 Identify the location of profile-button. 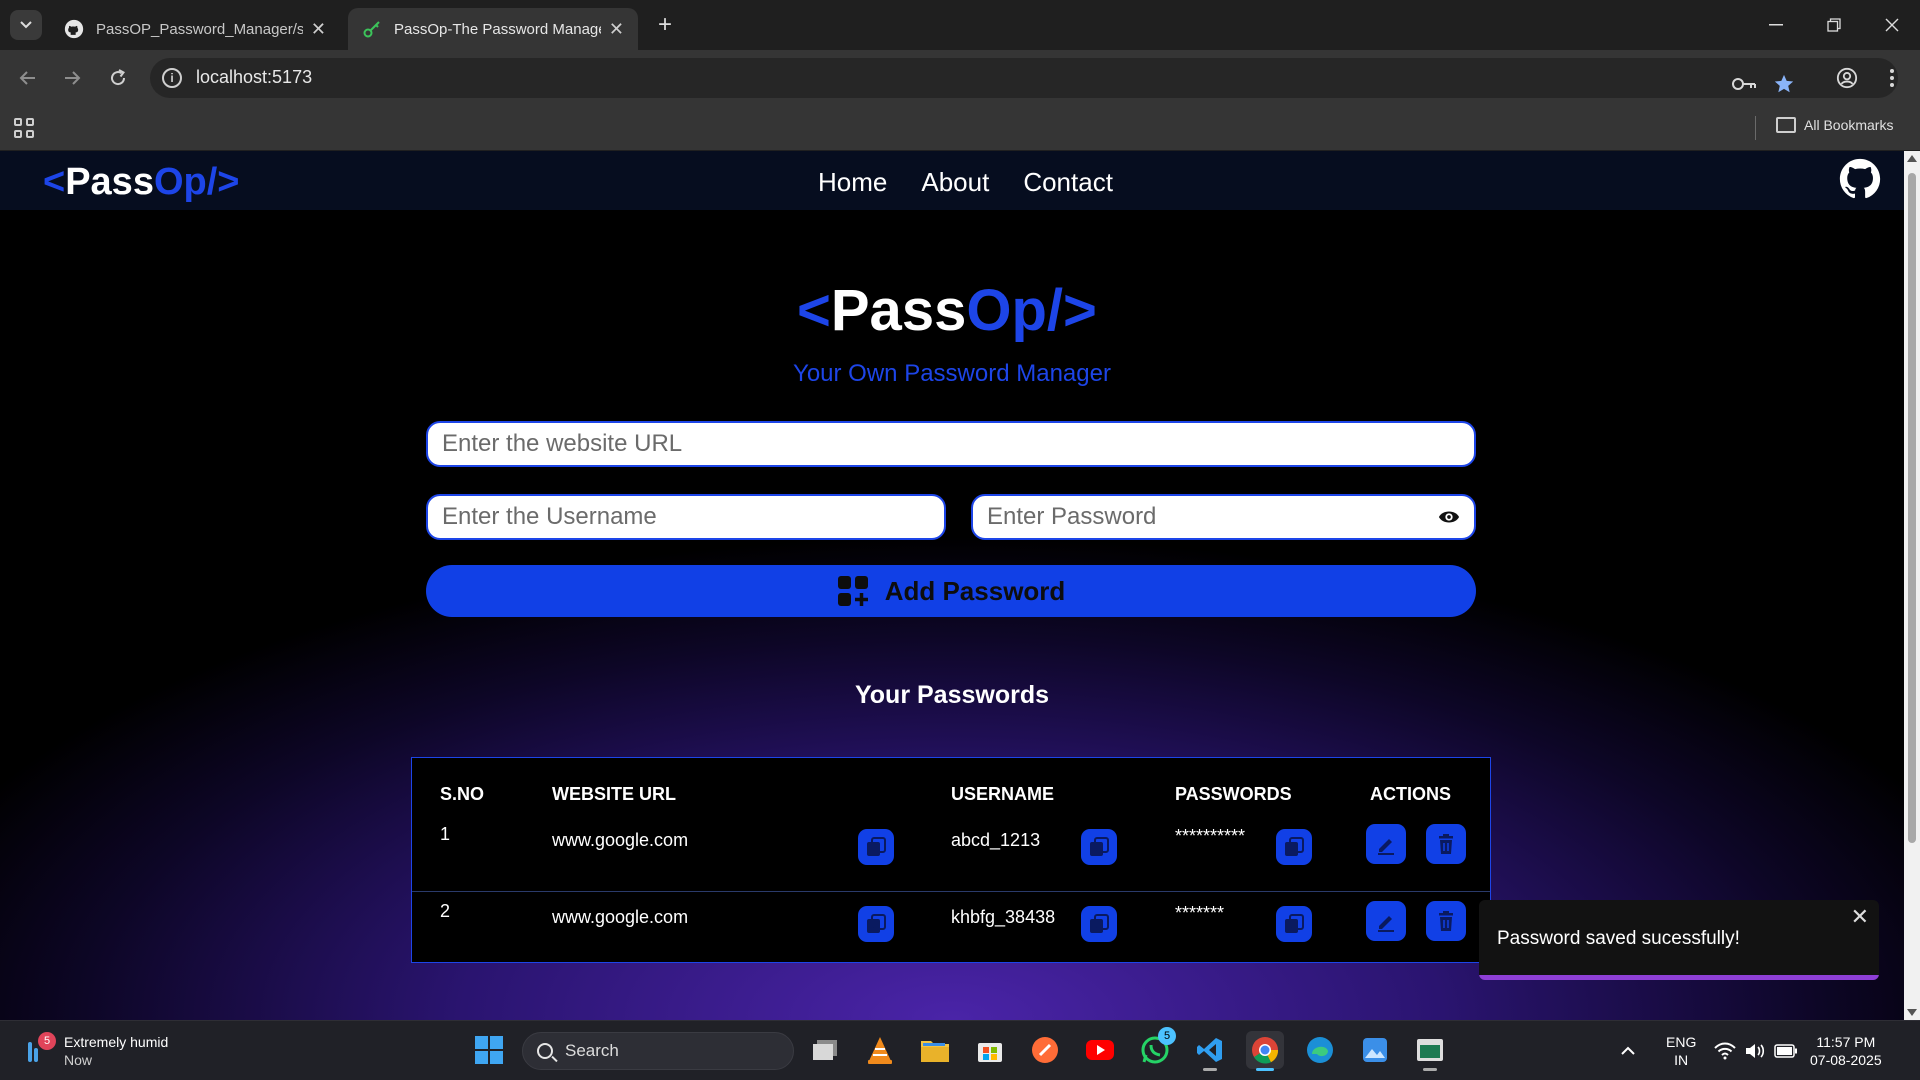
(1847, 78).